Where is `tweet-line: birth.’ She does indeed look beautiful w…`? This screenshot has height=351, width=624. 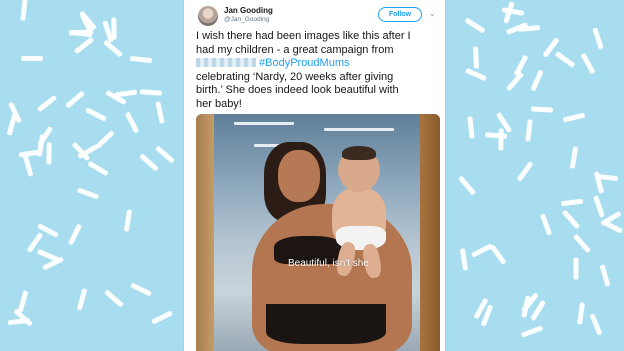
tweet-line: birth.’ She does indeed look beautiful w… is located at coordinates (297, 90).